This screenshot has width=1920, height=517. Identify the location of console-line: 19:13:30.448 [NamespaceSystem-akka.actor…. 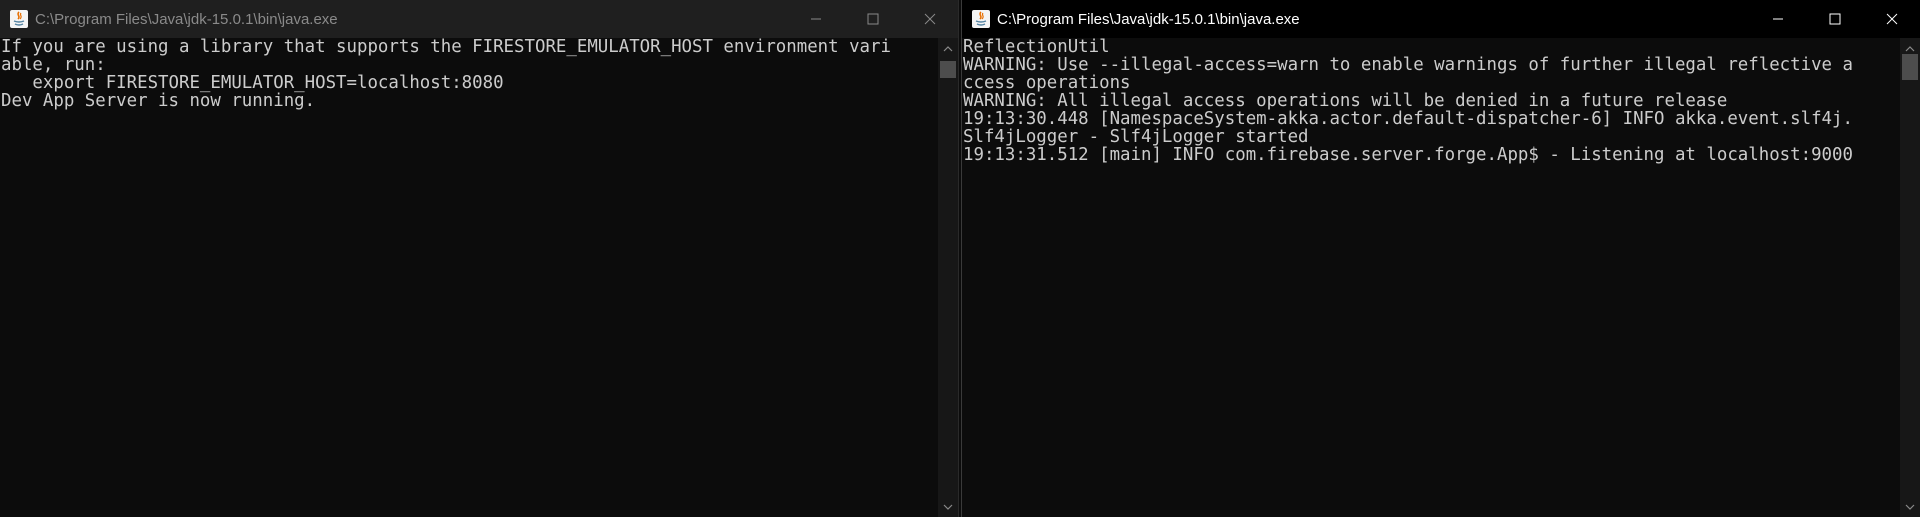
(1408, 119).